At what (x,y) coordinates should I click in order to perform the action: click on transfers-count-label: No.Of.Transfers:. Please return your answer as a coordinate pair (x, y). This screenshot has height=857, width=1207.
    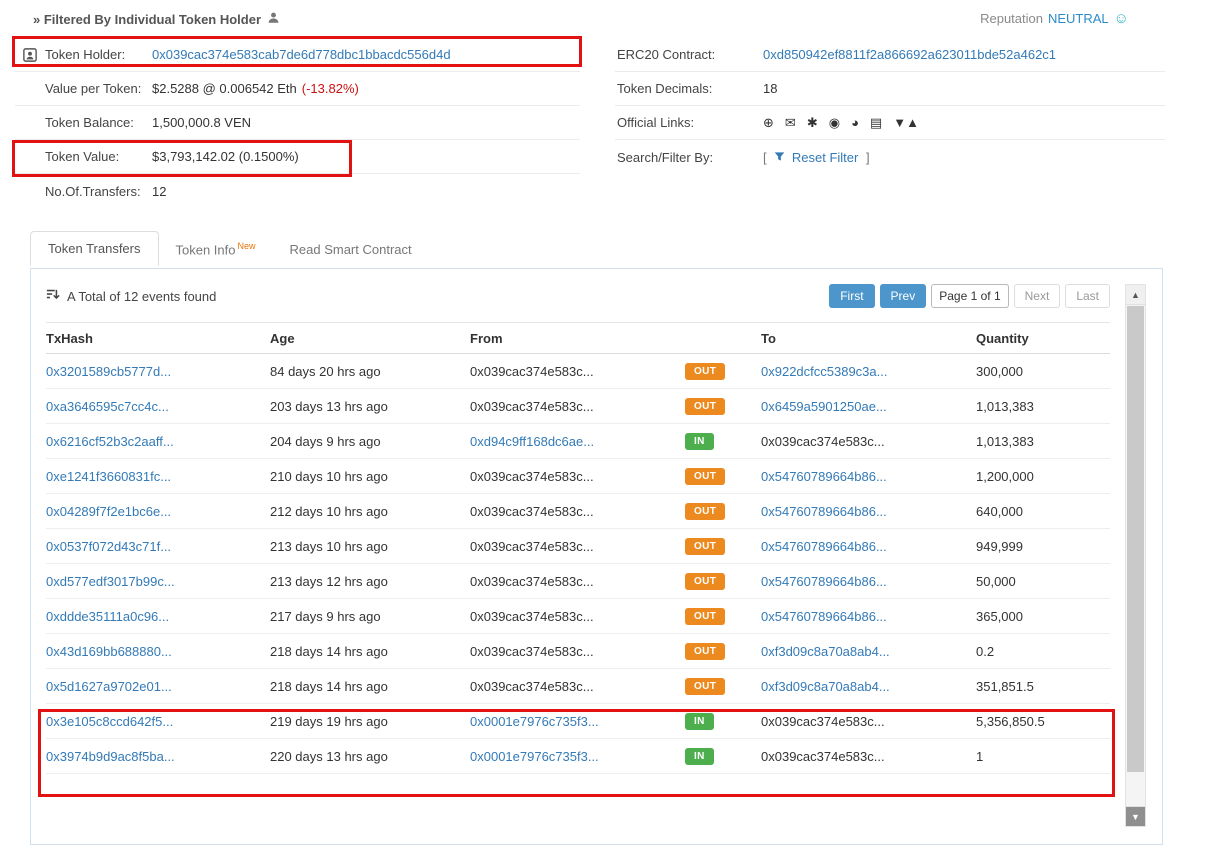
    Looking at the image, I should click on (93, 191).